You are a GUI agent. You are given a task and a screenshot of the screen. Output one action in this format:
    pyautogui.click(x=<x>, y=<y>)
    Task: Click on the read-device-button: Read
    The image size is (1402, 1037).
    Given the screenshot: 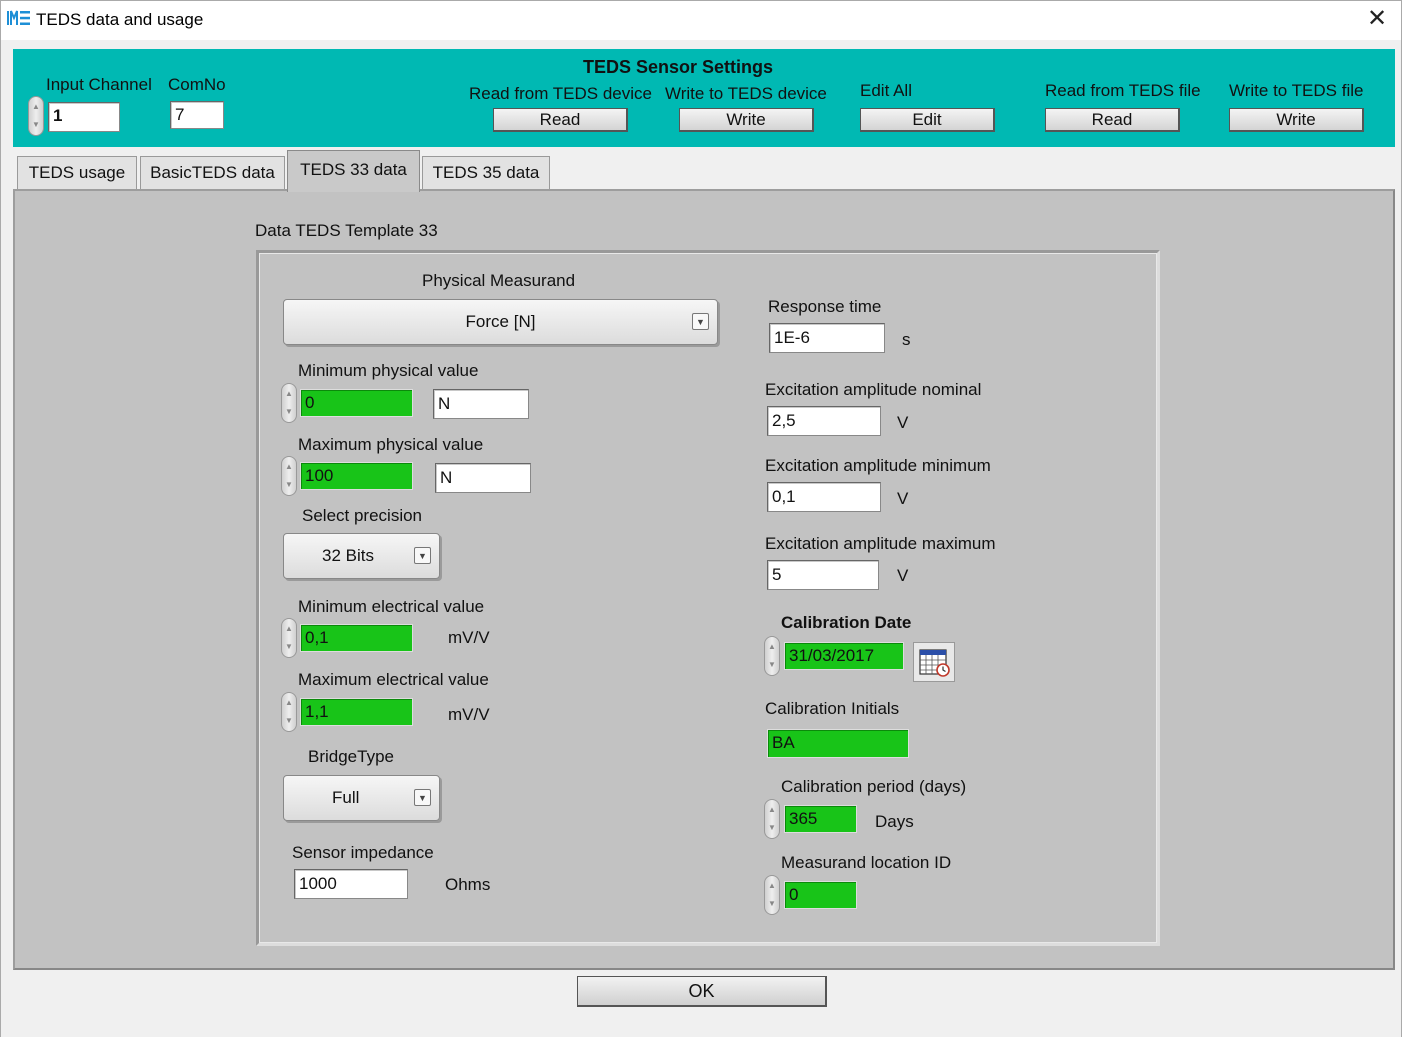 What is the action you would take?
    pyautogui.click(x=560, y=120)
    